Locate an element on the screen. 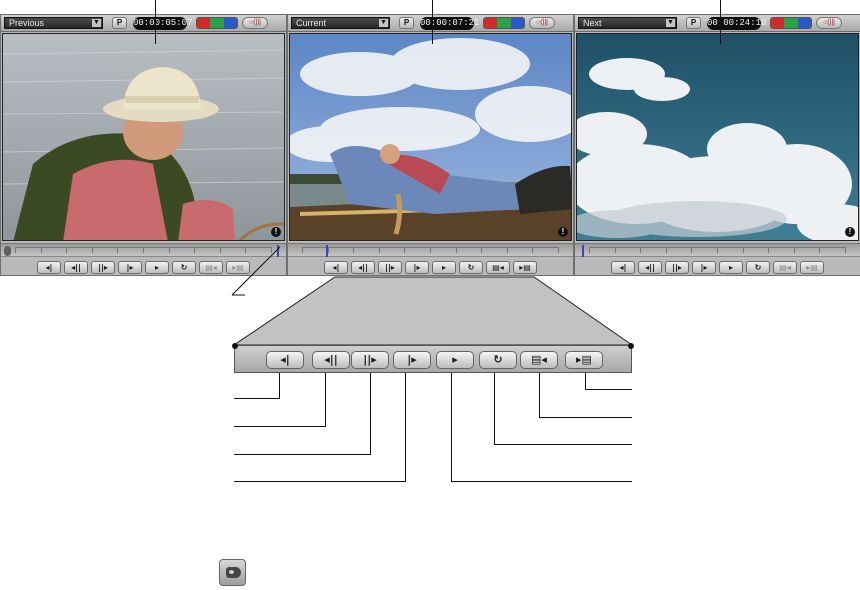  go-to-start-button: ◂| is located at coordinates (285, 360).